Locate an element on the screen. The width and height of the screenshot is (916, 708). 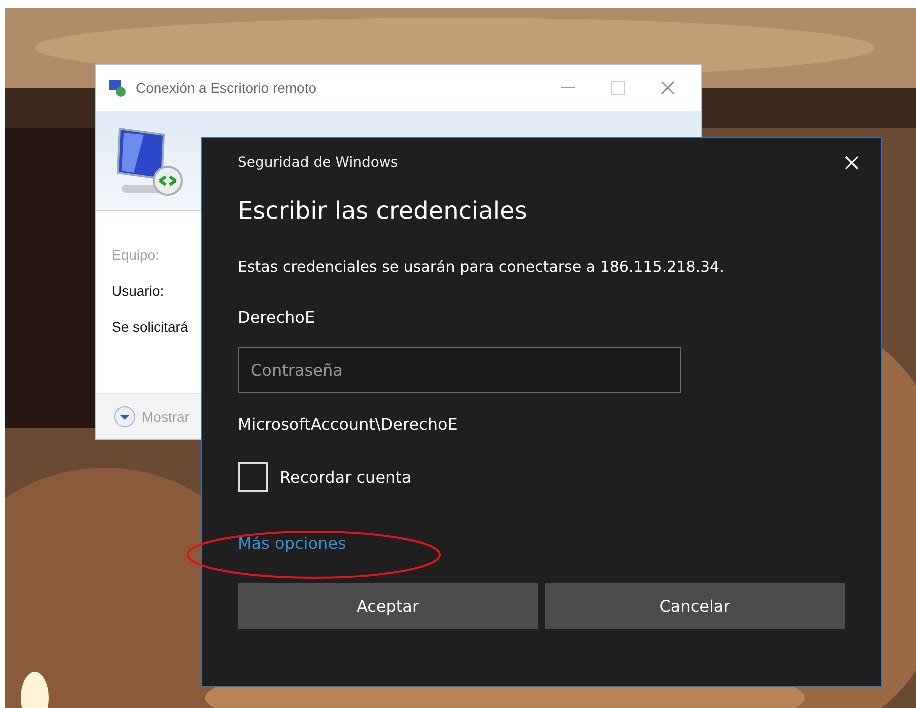
account-name: MicrosoftAccount\DerechoE is located at coordinates (348, 424).